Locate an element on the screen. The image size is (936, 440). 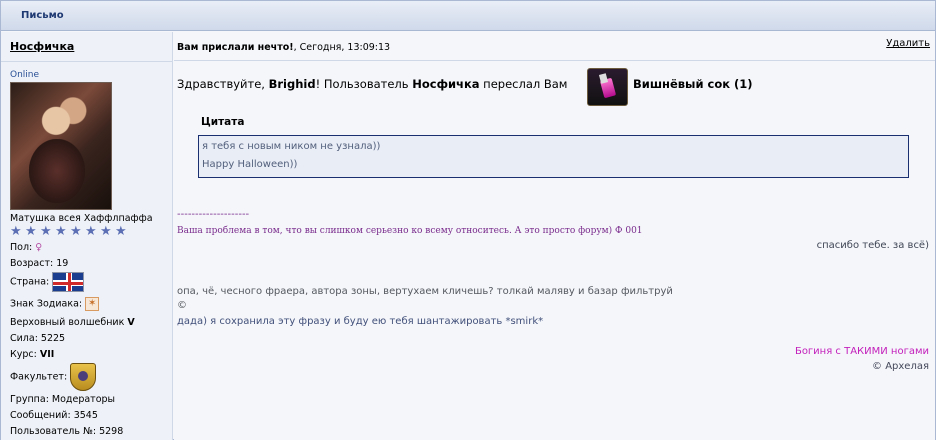
country-row: Страна: is located at coordinates (47, 282).